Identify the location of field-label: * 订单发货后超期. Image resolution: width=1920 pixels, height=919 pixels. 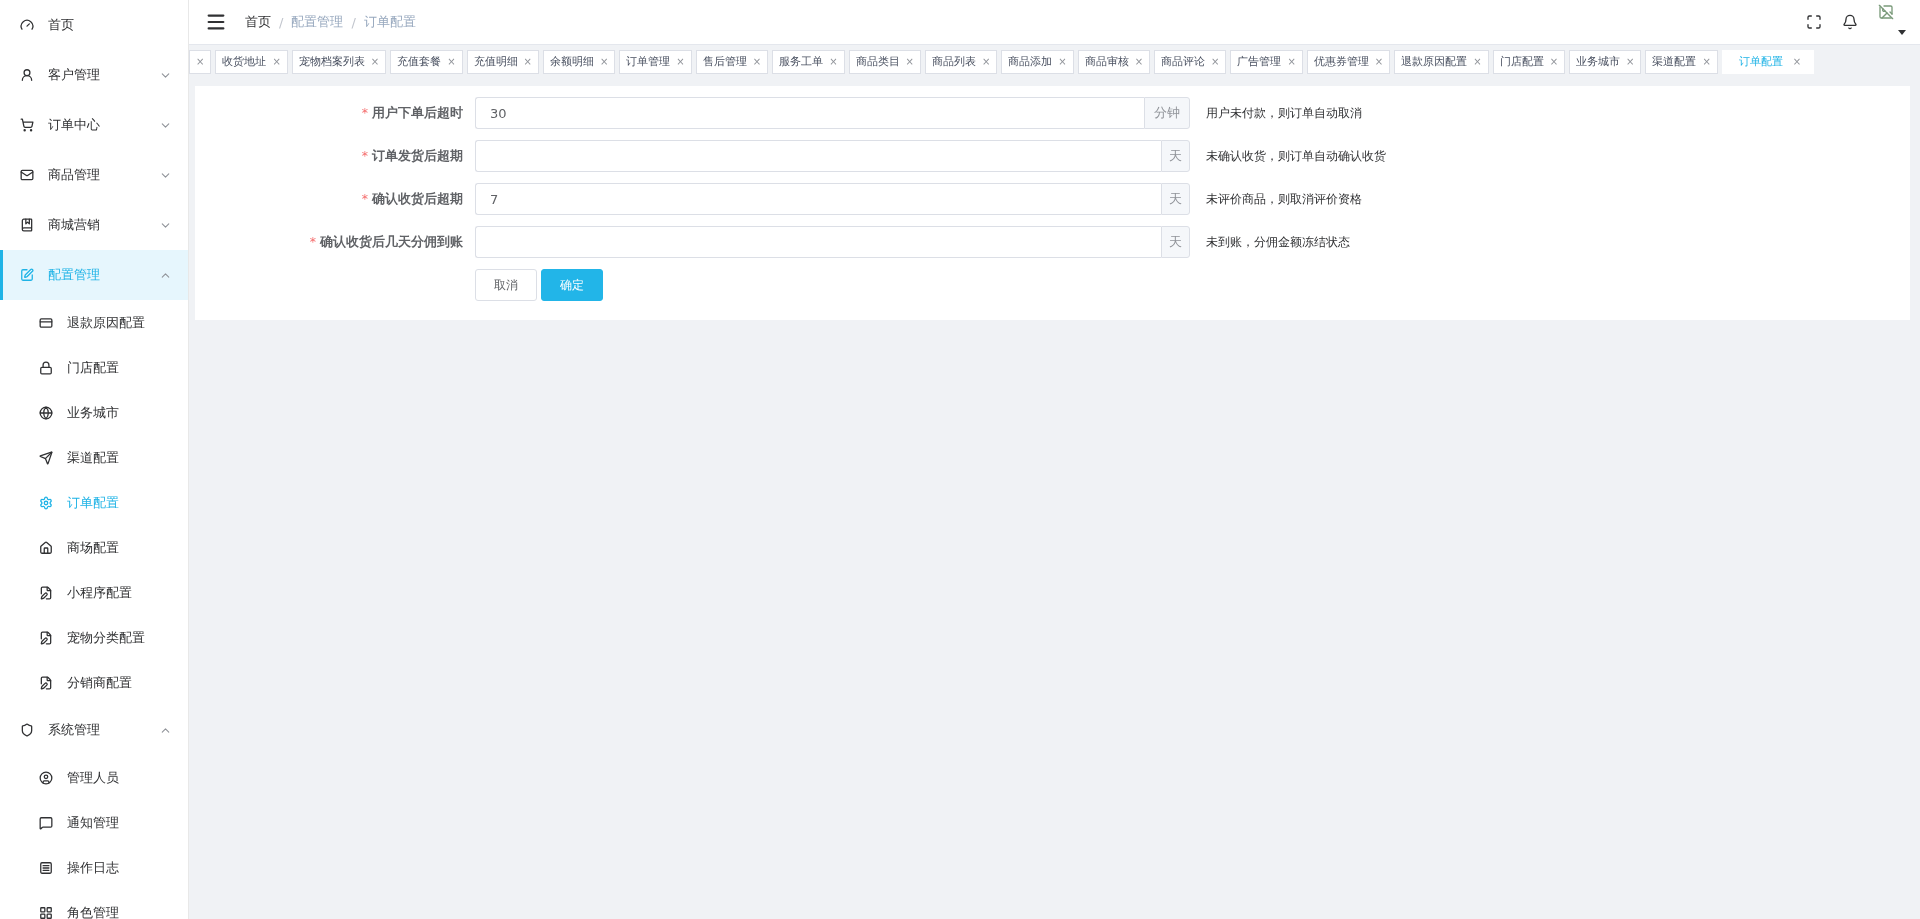
(412, 156).